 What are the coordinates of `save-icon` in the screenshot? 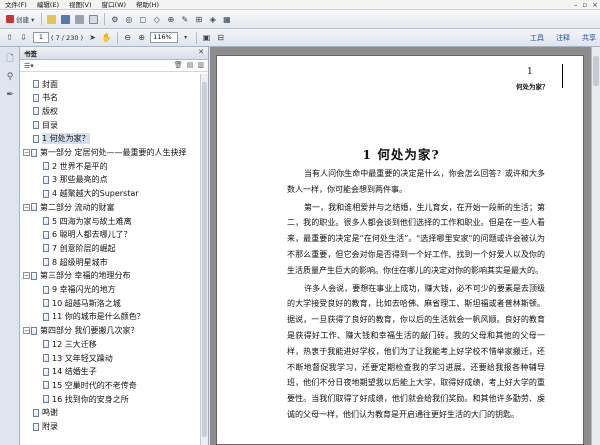 It's located at (65, 19).